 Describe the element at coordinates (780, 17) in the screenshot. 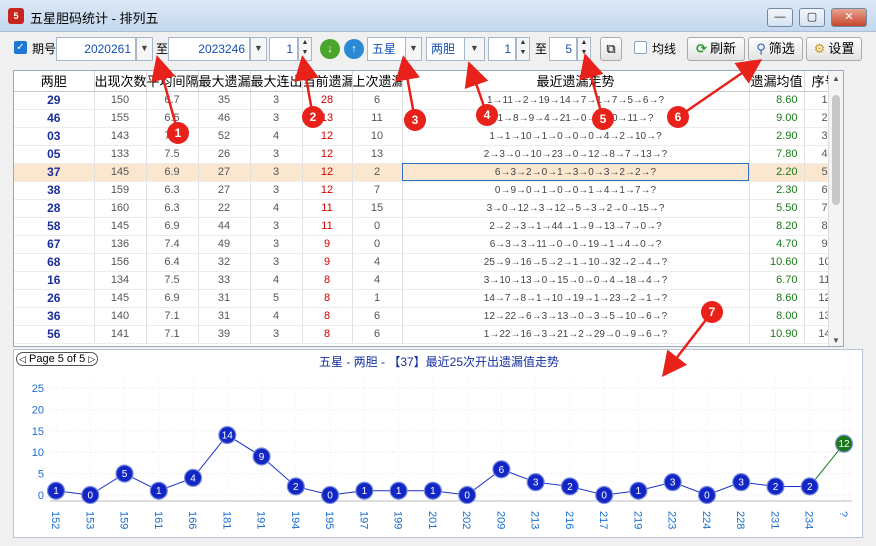

I see `minimize-button: —` at that location.